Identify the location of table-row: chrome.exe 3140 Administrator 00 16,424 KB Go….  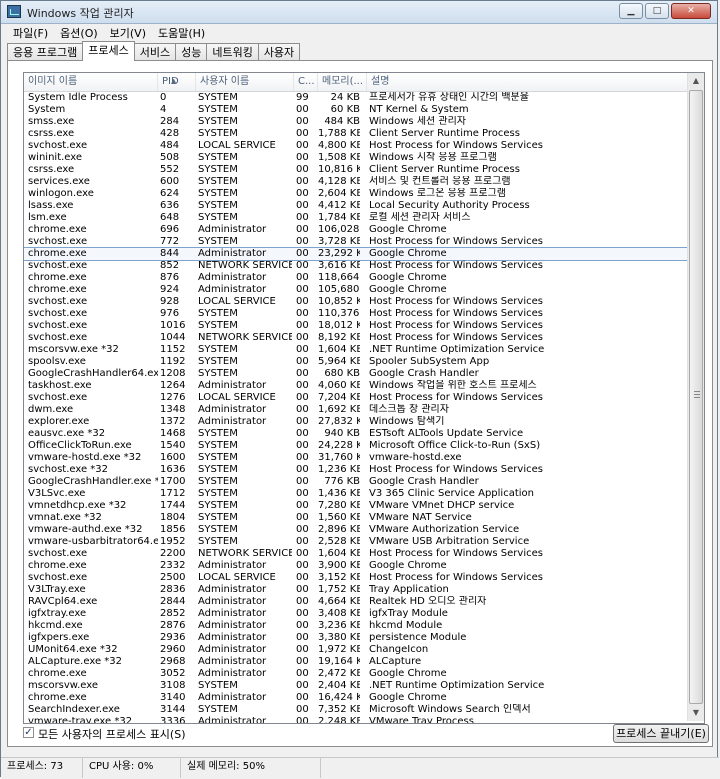
(356, 698).